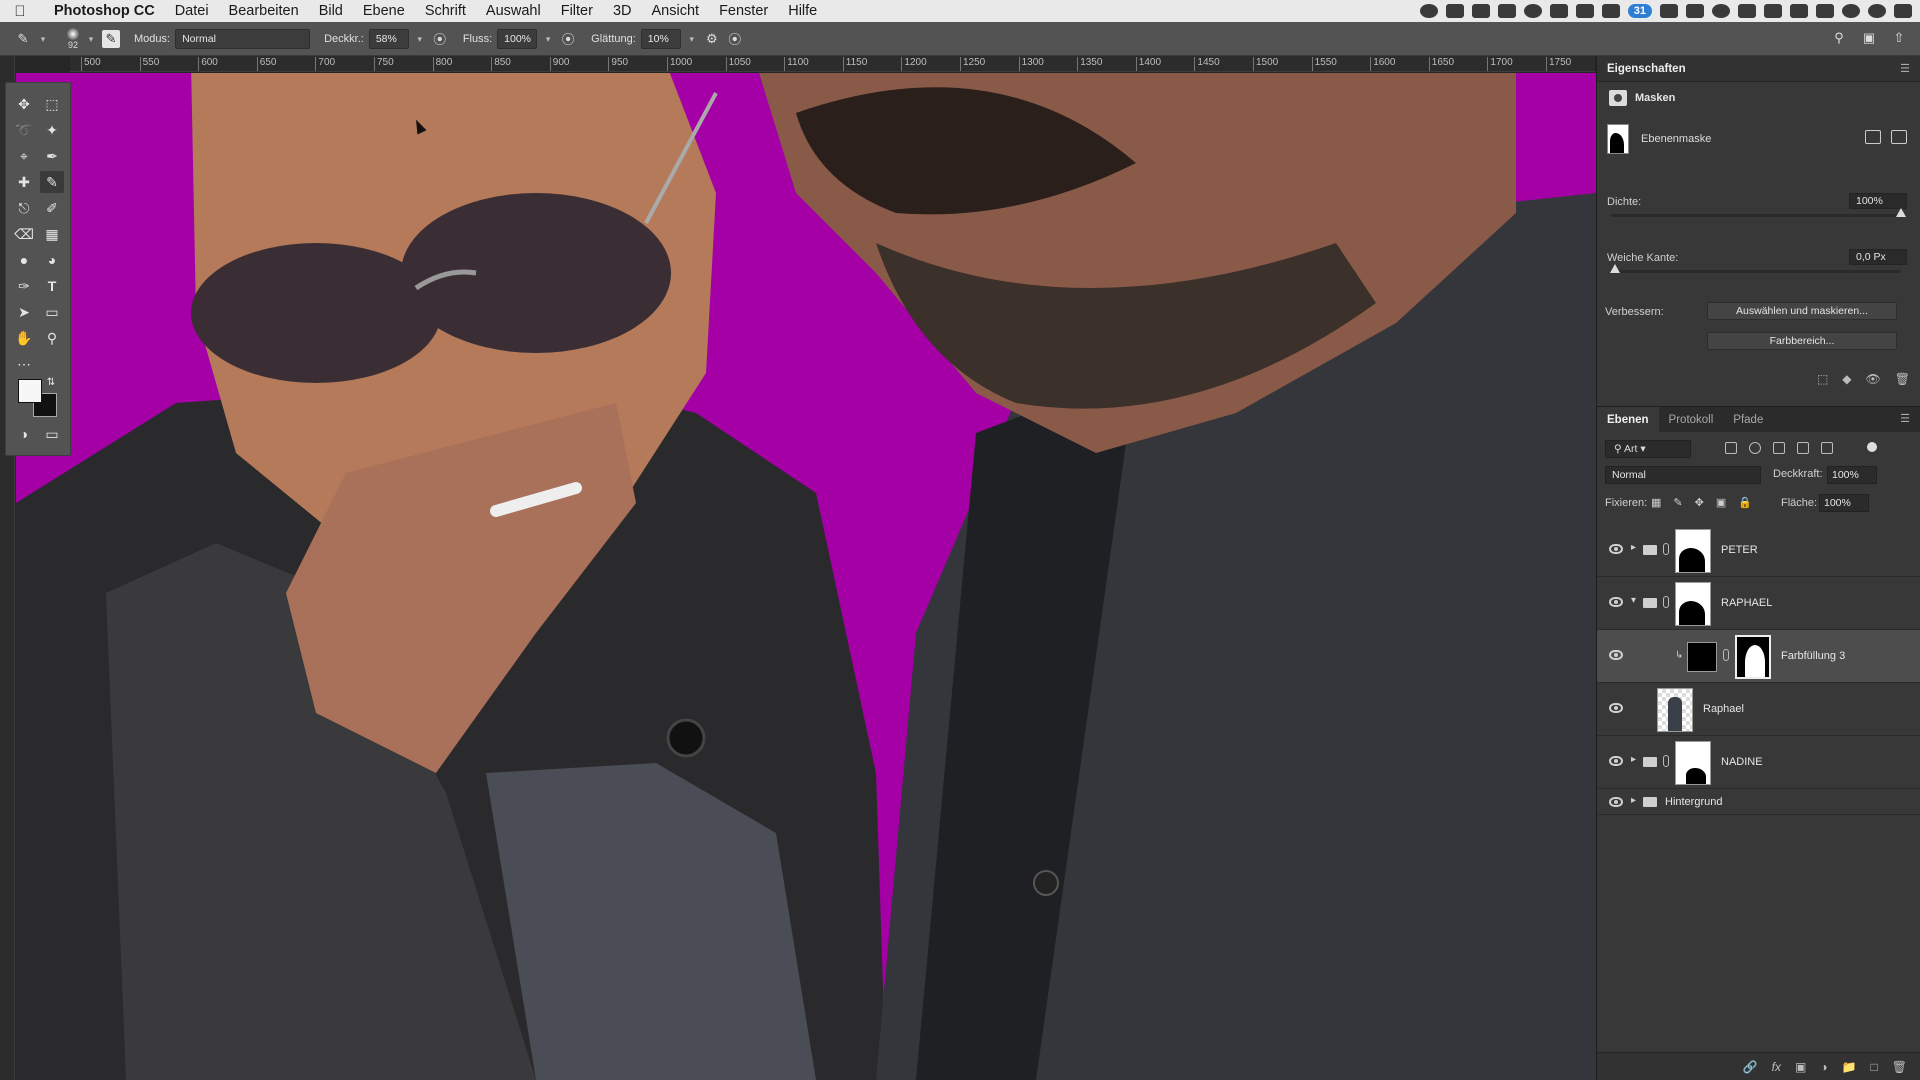 This screenshot has width=1920, height=1080. Describe the element at coordinates (1656, 502) in the screenshot. I see `lock-transparency-icon: ▦` at that location.